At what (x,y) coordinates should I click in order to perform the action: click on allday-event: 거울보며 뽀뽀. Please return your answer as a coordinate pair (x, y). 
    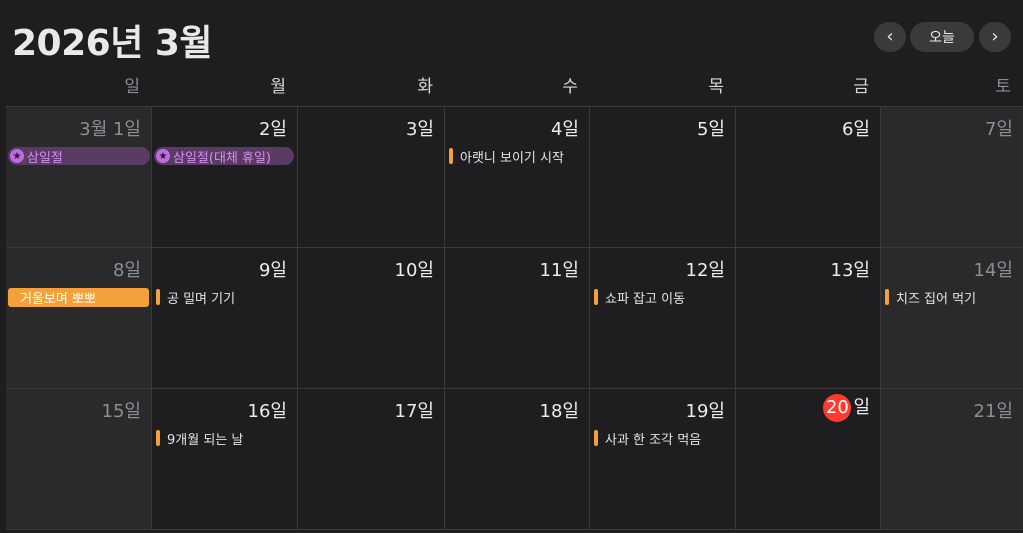
    Looking at the image, I should click on (78, 297).